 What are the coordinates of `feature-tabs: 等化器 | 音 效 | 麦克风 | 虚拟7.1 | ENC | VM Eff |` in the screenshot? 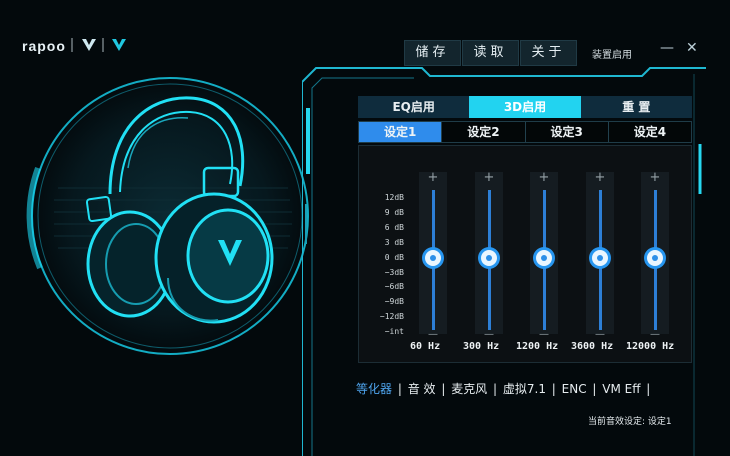 It's located at (504, 388).